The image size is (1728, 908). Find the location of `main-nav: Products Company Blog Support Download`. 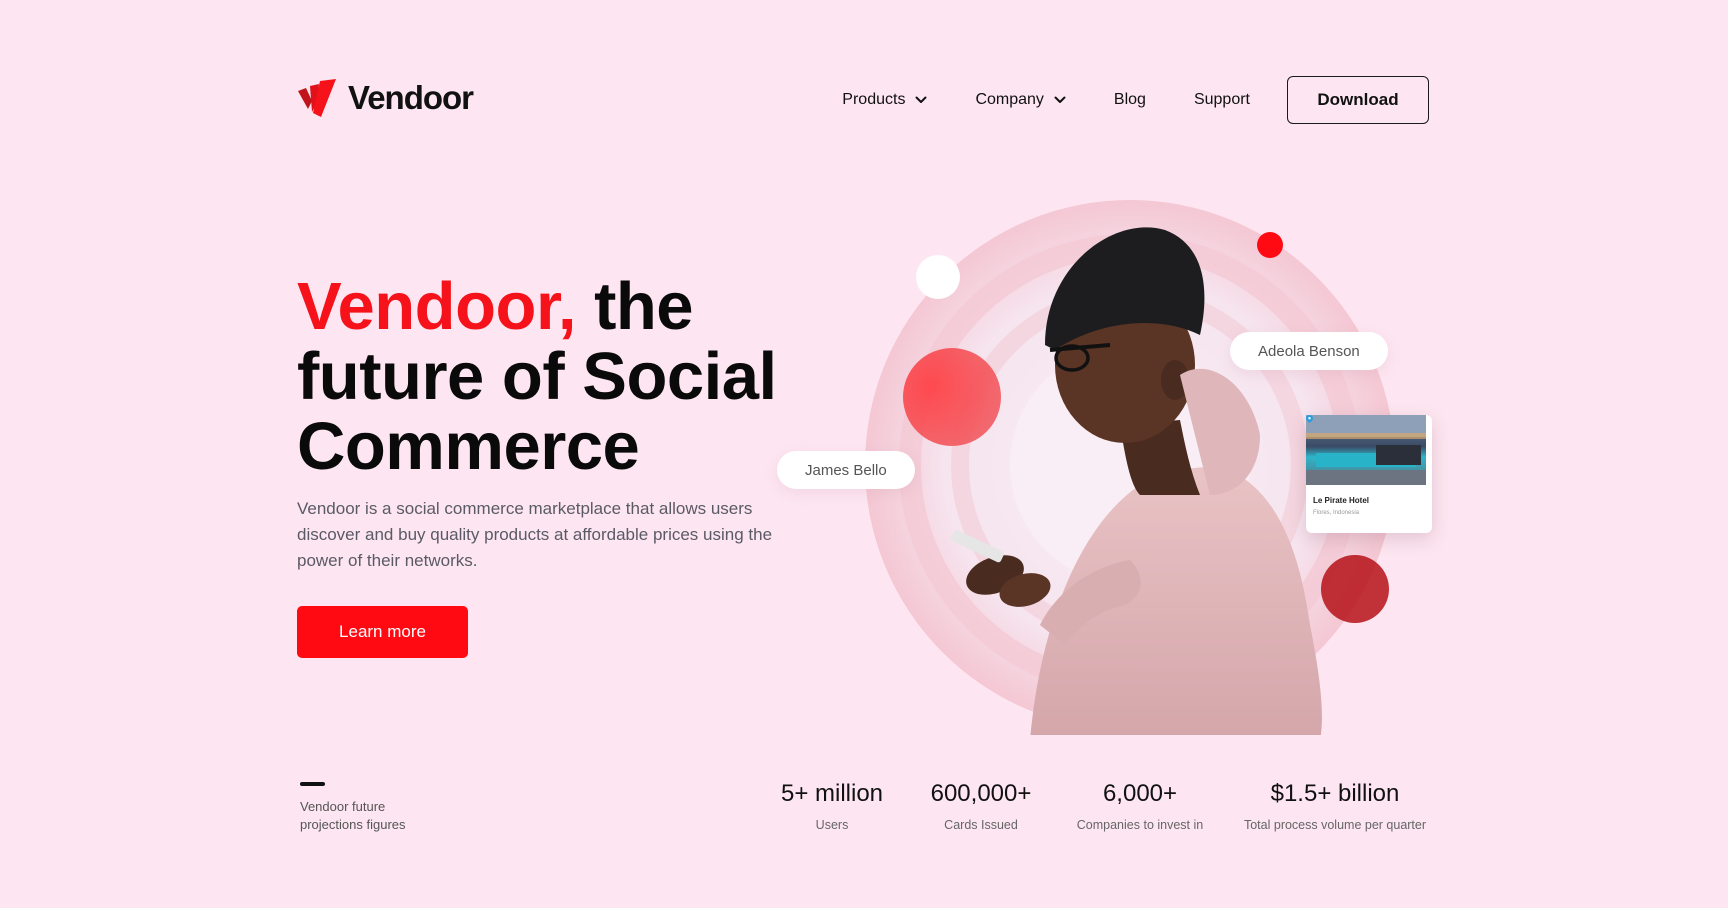

main-nav: Products Company Blog Support Download is located at coordinates (1135, 100).